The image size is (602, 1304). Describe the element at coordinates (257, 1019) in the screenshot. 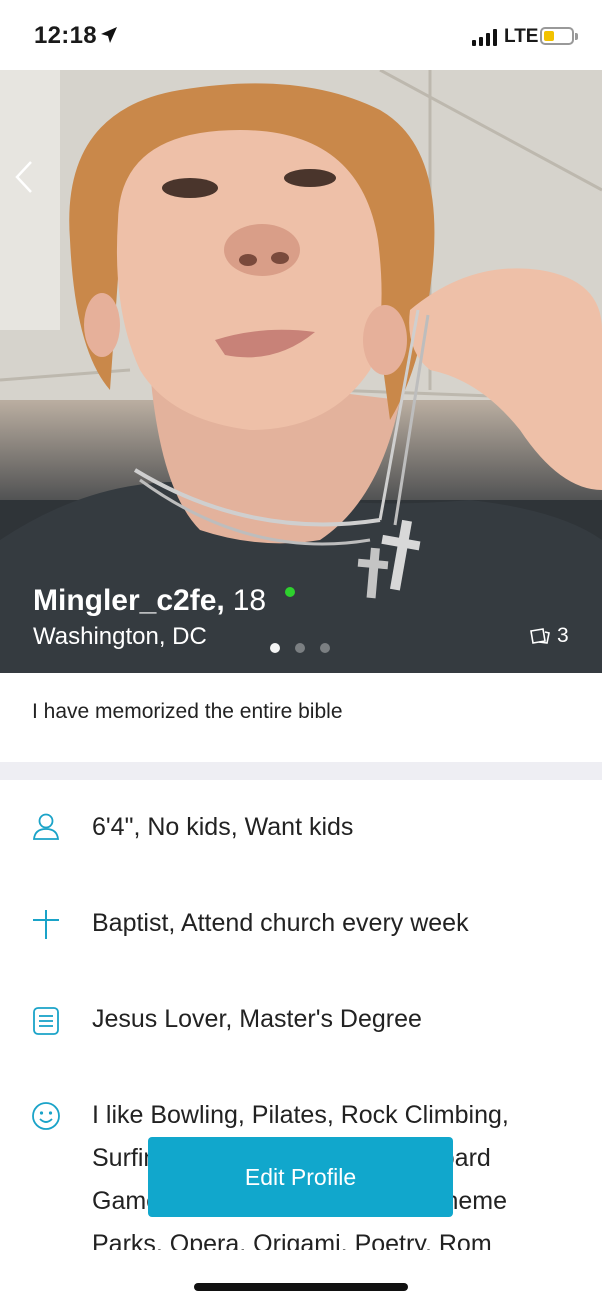

I see `detail-text-education: Jesus Lover, Master's Degree` at that location.